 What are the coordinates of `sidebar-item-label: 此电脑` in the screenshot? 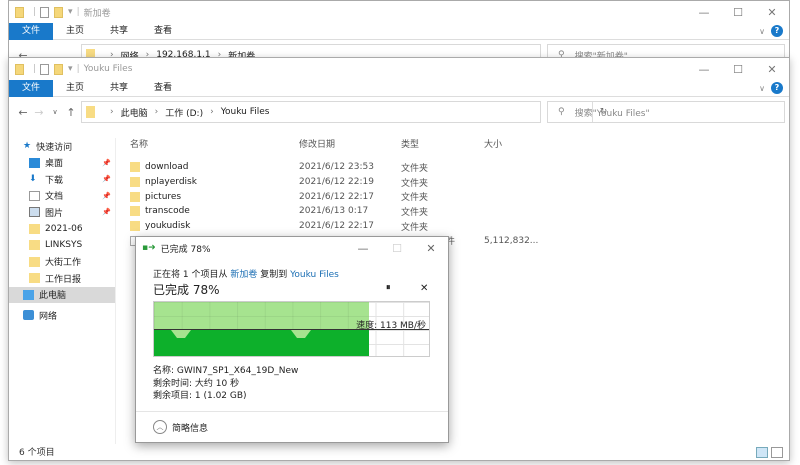 It's located at (53, 296).